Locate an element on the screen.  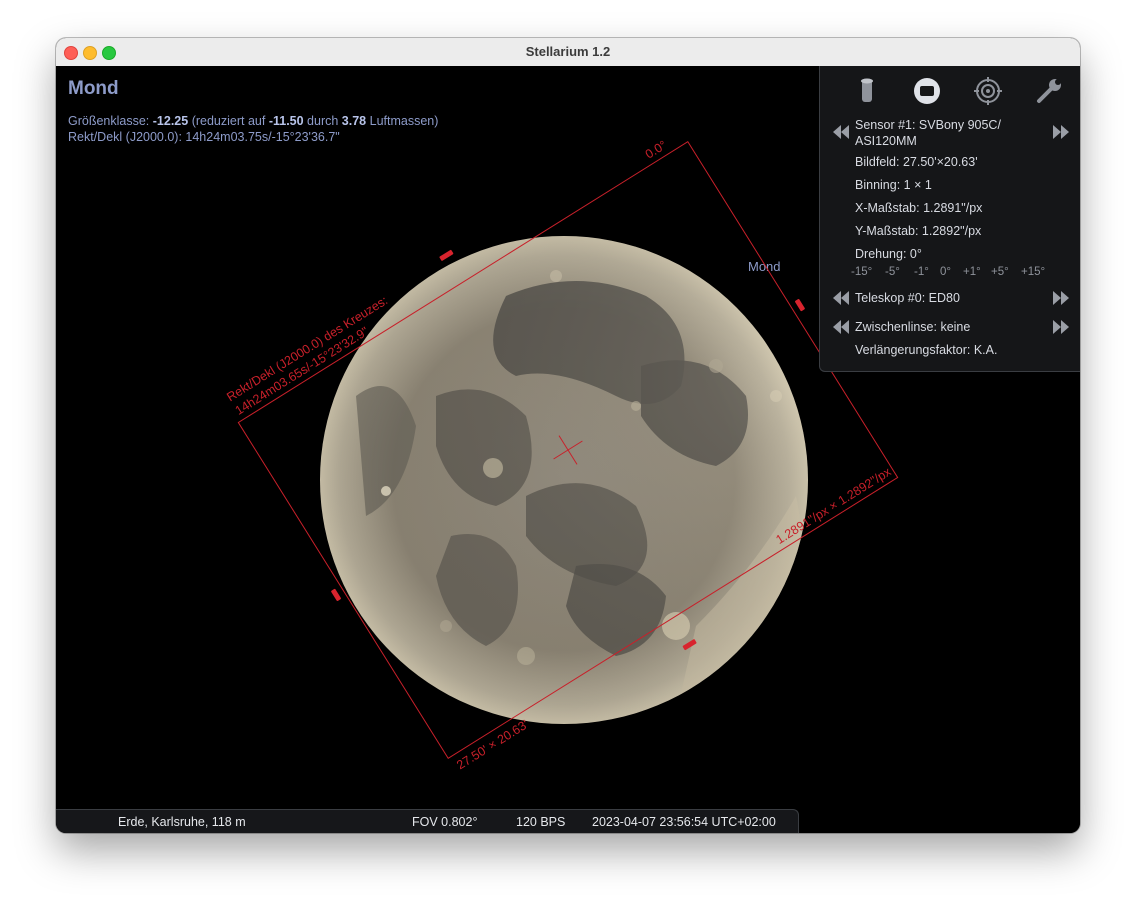
telescope-label: Teleskop #0: ED80 is located at coordinates (907, 298).